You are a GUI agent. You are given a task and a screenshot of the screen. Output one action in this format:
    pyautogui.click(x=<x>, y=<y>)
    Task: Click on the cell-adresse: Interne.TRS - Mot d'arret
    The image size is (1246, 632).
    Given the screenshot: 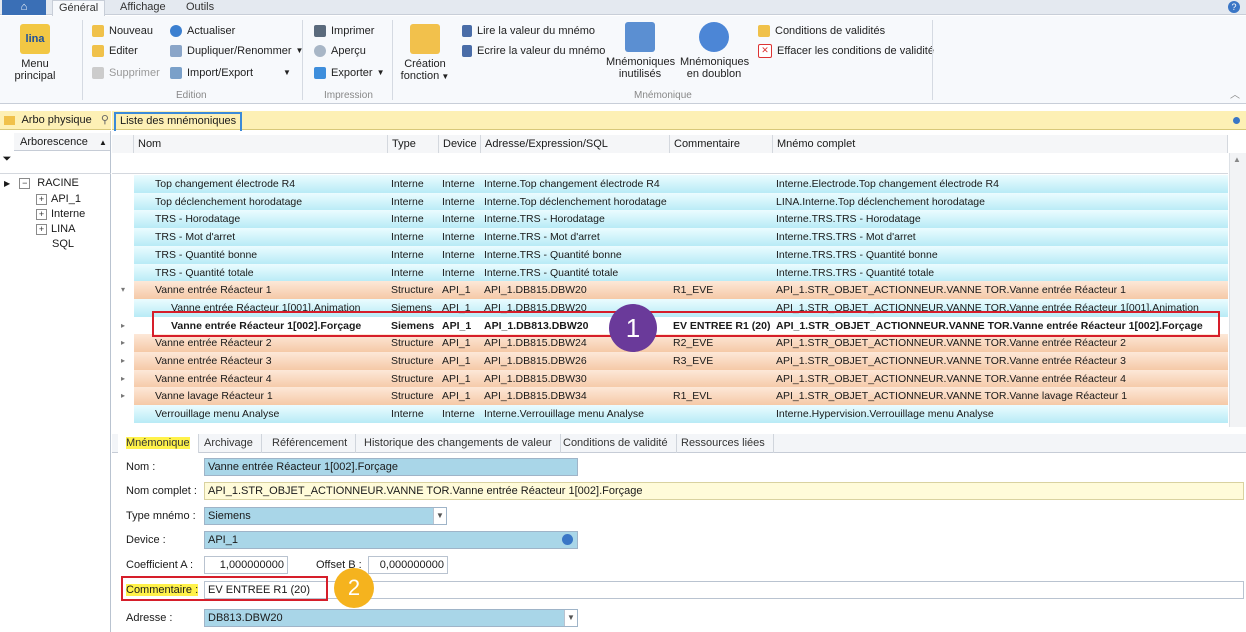 What is the action you would take?
    pyautogui.click(x=575, y=237)
    